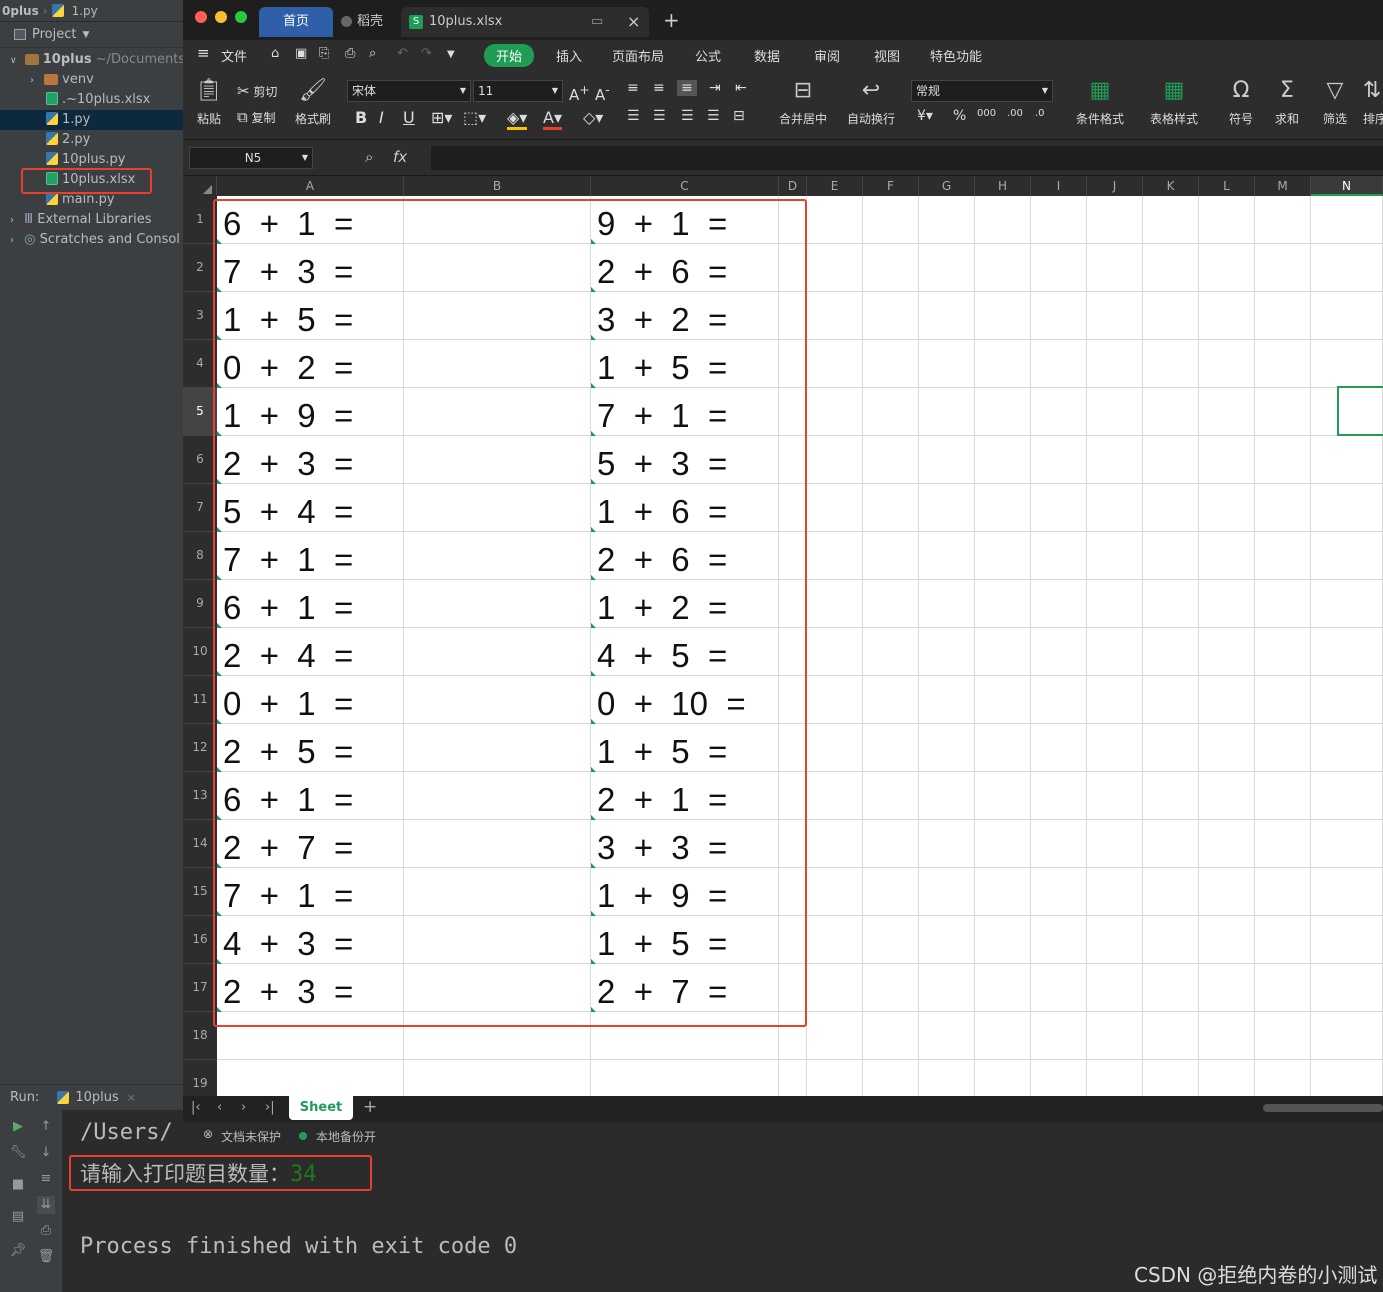 The width and height of the screenshot is (1383, 1292). What do you see at coordinates (891, 186) in the screenshot?
I see `column-header: F` at bounding box center [891, 186].